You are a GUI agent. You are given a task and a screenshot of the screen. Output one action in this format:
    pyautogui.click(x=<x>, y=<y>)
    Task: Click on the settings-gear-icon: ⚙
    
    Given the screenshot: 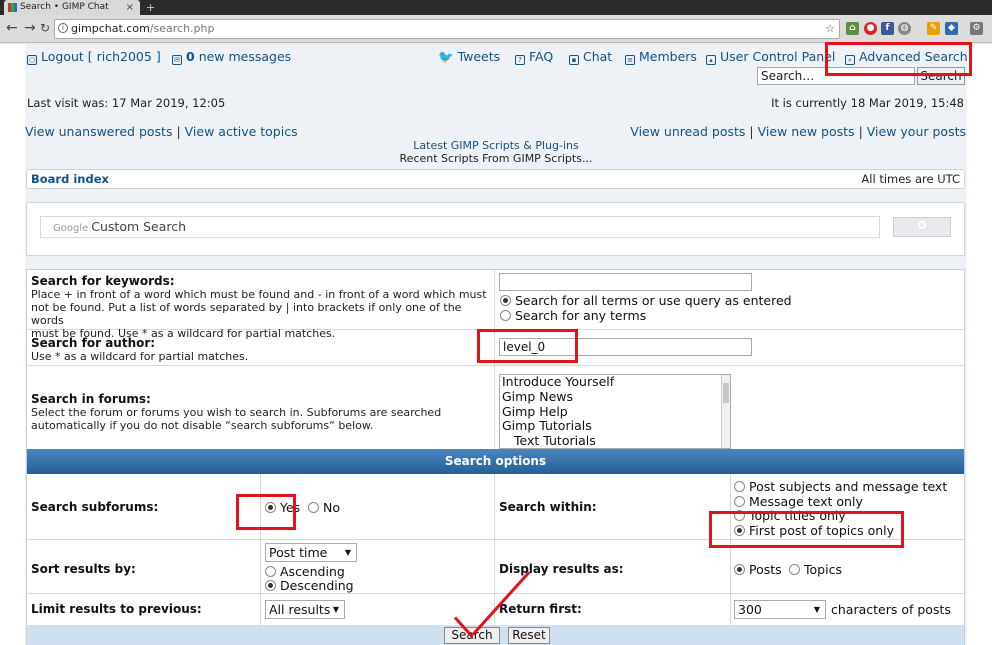 What is the action you would take?
    pyautogui.click(x=976, y=28)
    